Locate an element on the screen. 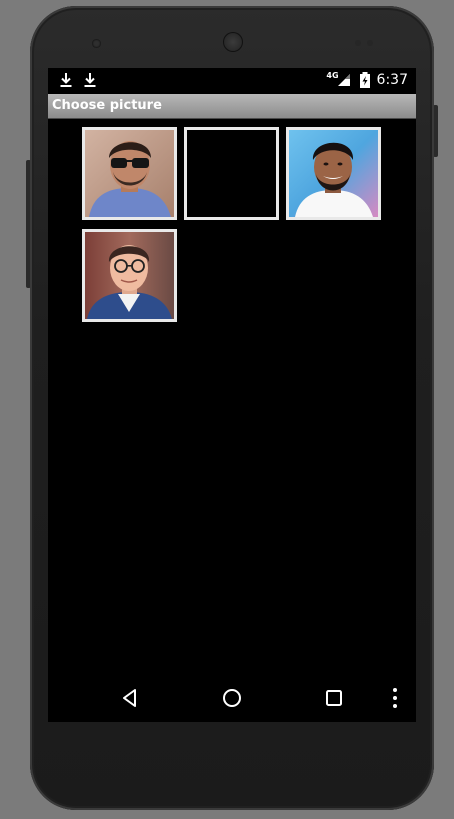 Image resolution: width=454 pixels, height=819 pixels. home-icon is located at coordinates (232, 698).